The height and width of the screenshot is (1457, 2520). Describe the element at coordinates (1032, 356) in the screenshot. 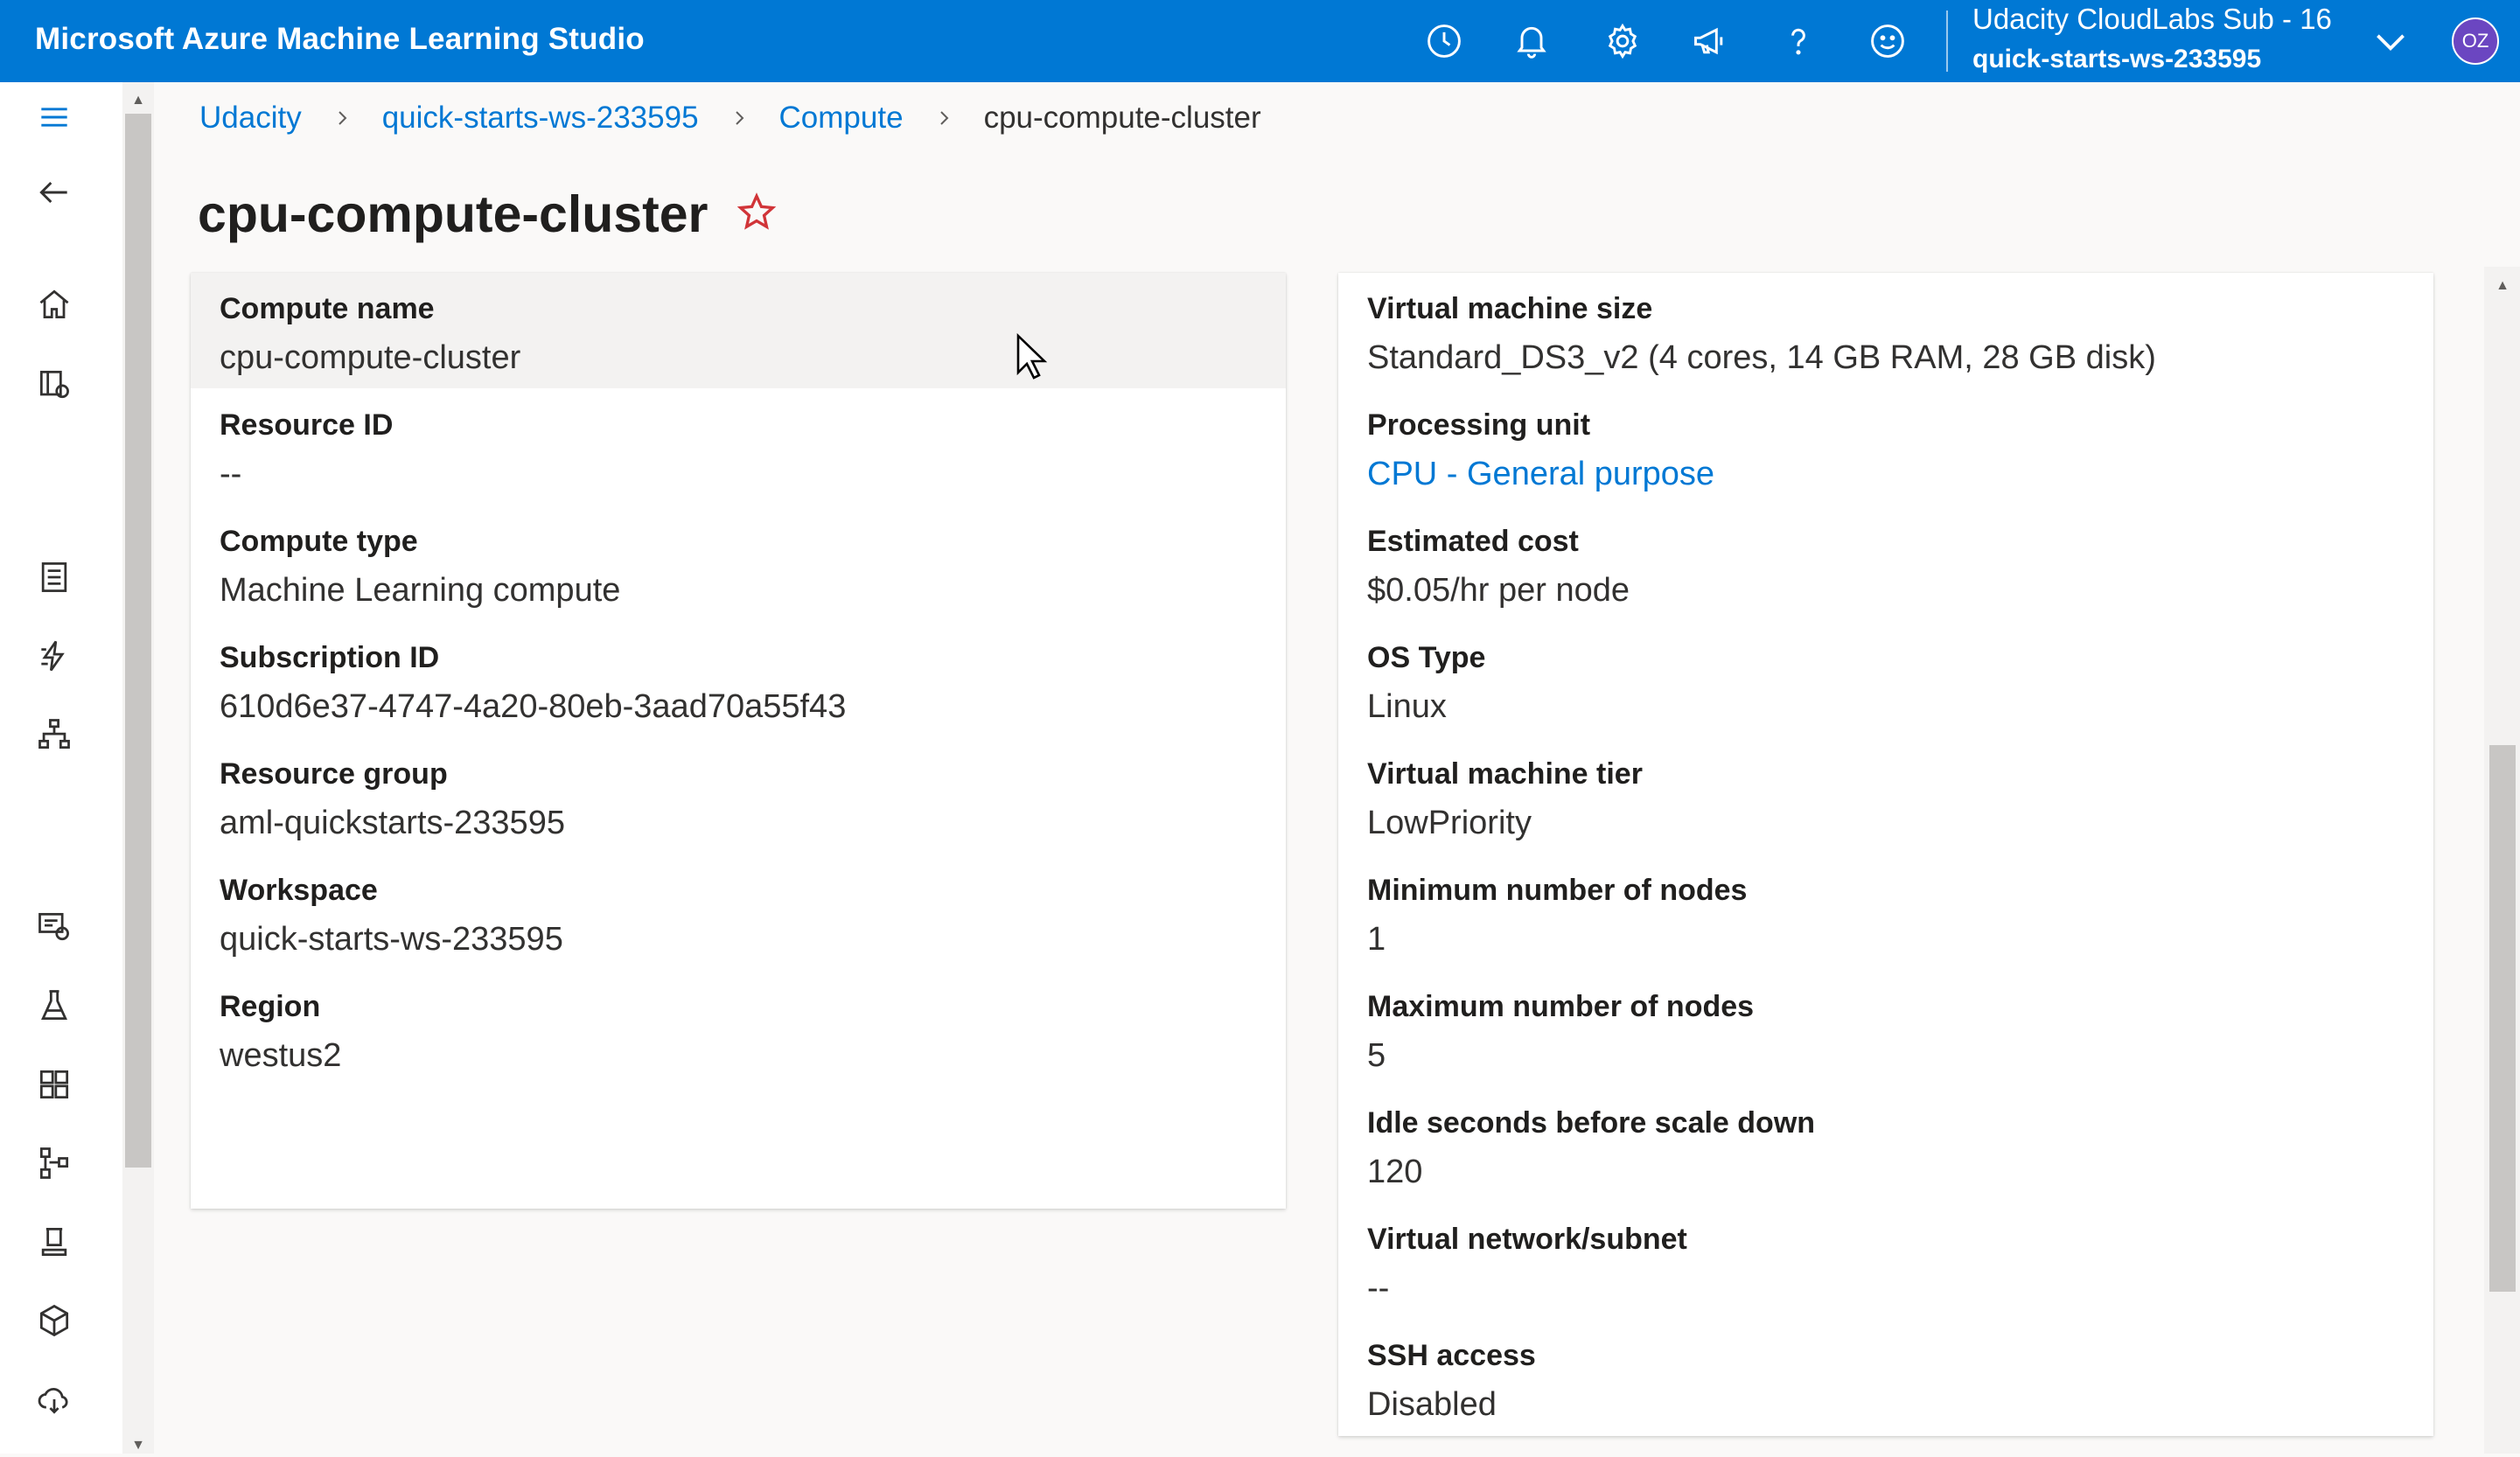

I see `mouse-cursor-icon` at that location.